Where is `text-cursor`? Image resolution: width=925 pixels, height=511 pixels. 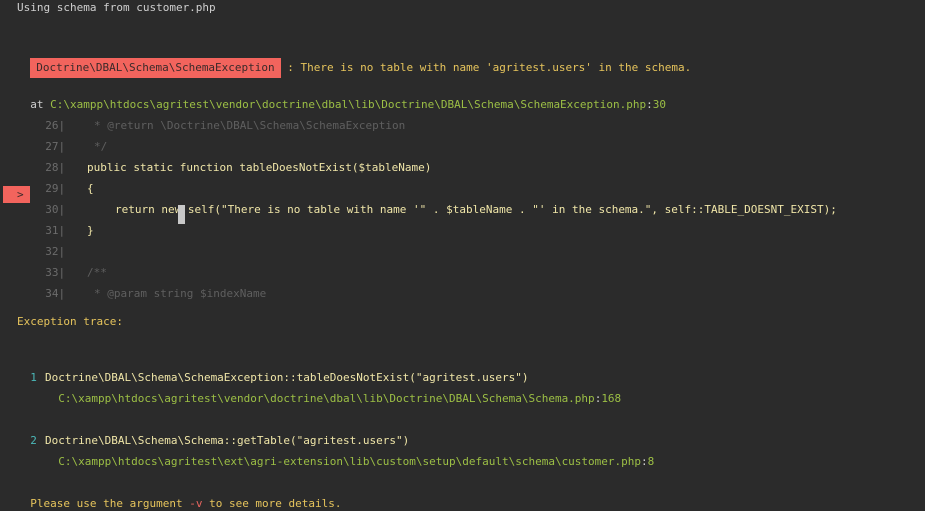
text-cursor is located at coordinates (181, 214).